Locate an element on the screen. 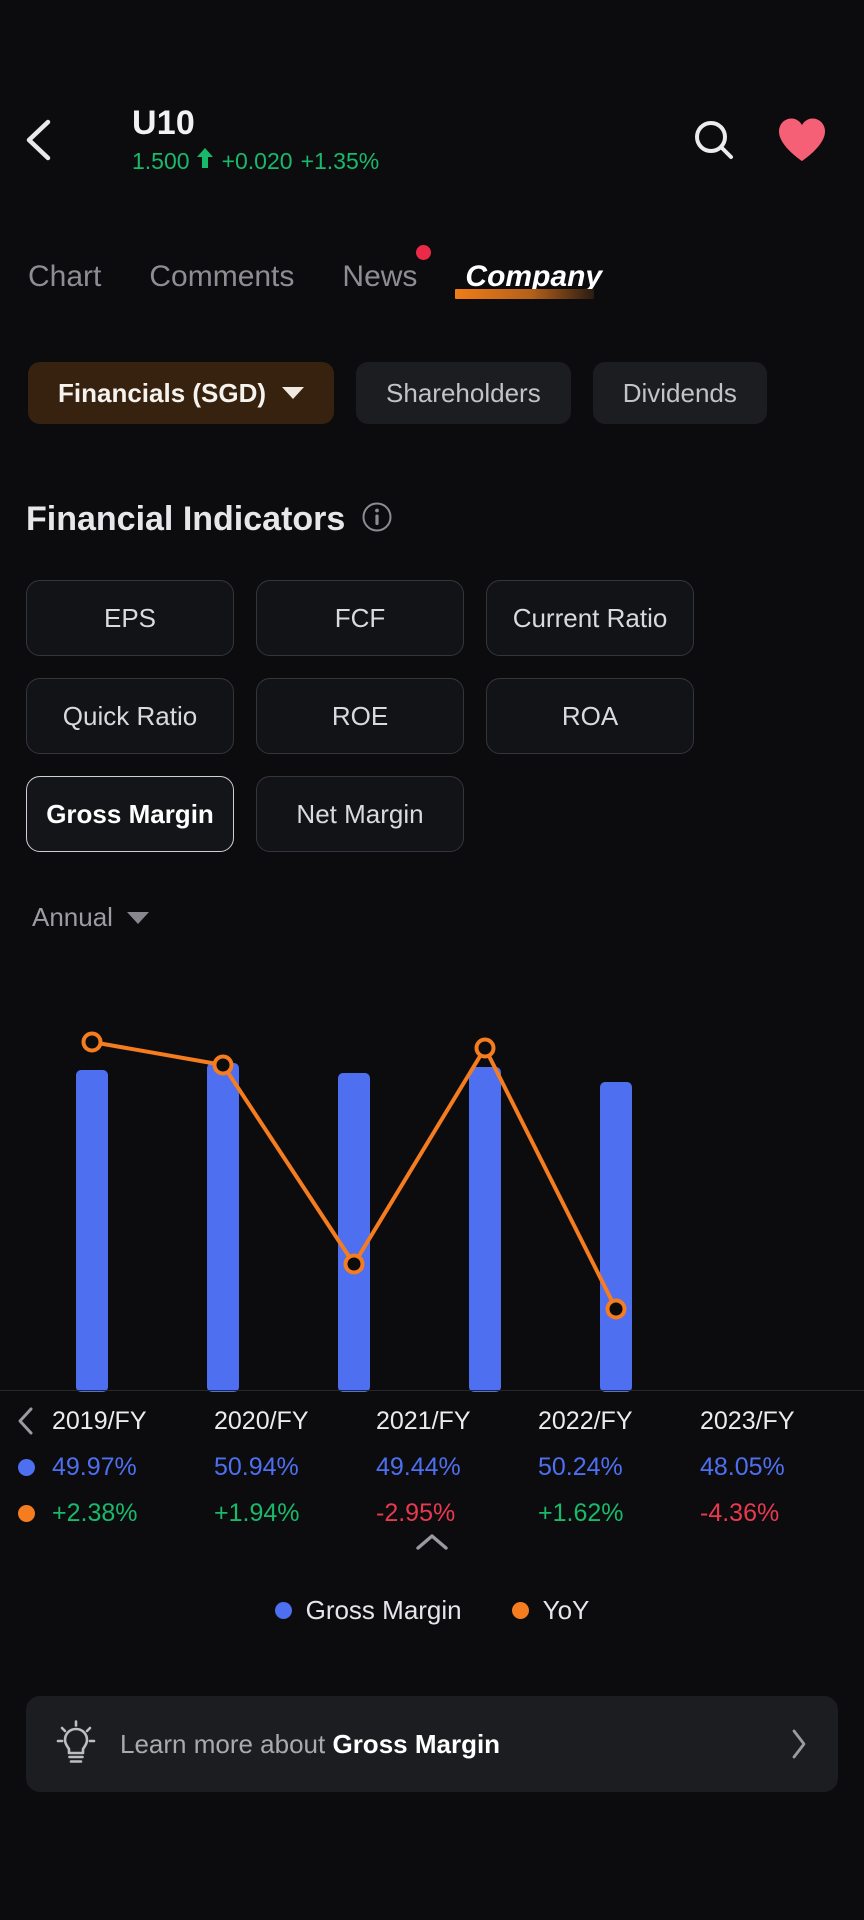 This screenshot has width=864, height=1920. legend-item-yoy: YoY is located at coordinates (550, 1610).